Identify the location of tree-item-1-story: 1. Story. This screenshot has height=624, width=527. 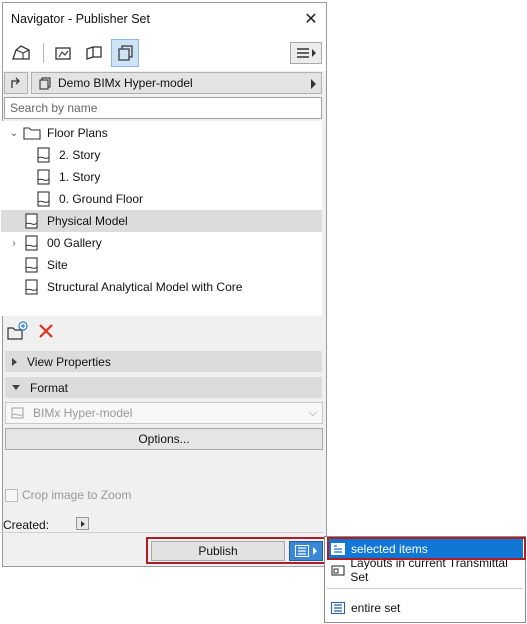
(161, 177).